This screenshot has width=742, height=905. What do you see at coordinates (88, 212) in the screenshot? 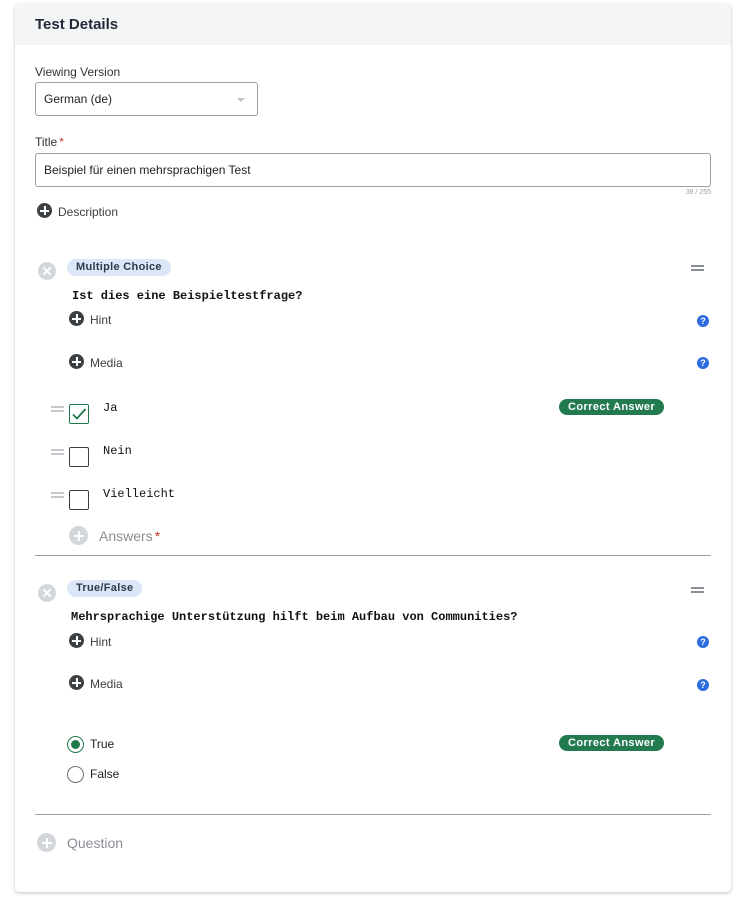
I see `description-label: Description` at bounding box center [88, 212].